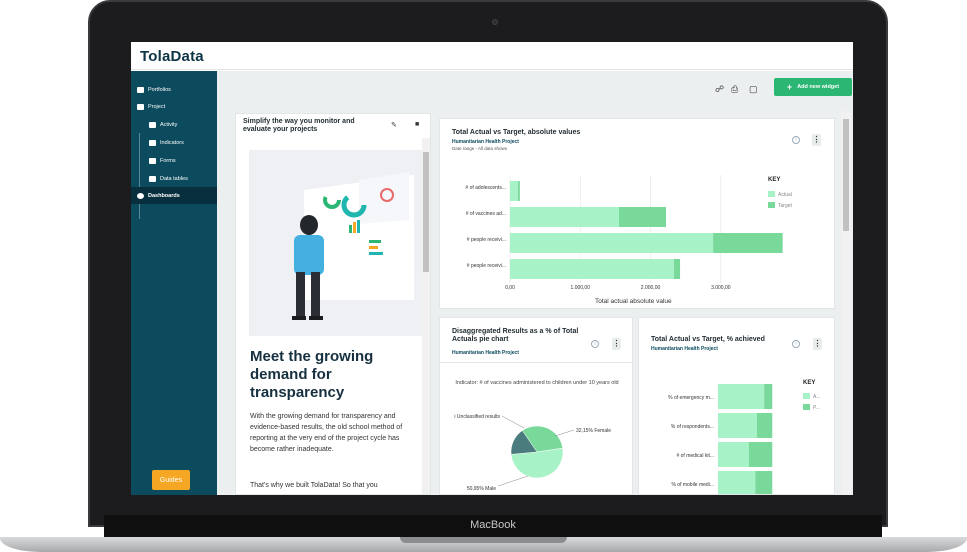  I want to click on device-label: MacBook, so click(493, 525).